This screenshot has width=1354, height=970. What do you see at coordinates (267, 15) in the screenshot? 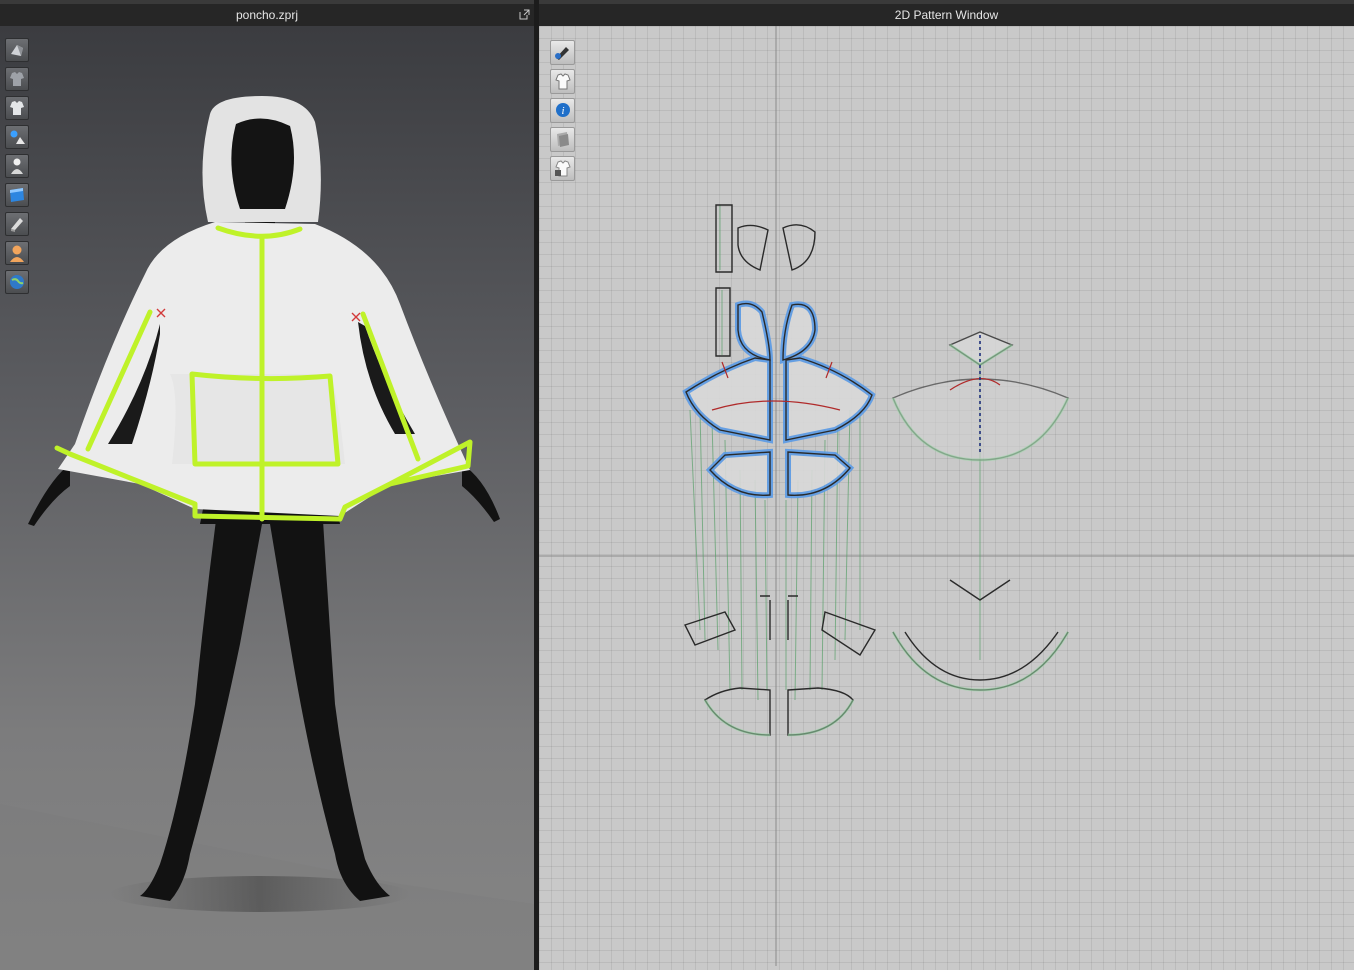
I see `viewport-3d-title: poncho.zprj` at bounding box center [267, 15].